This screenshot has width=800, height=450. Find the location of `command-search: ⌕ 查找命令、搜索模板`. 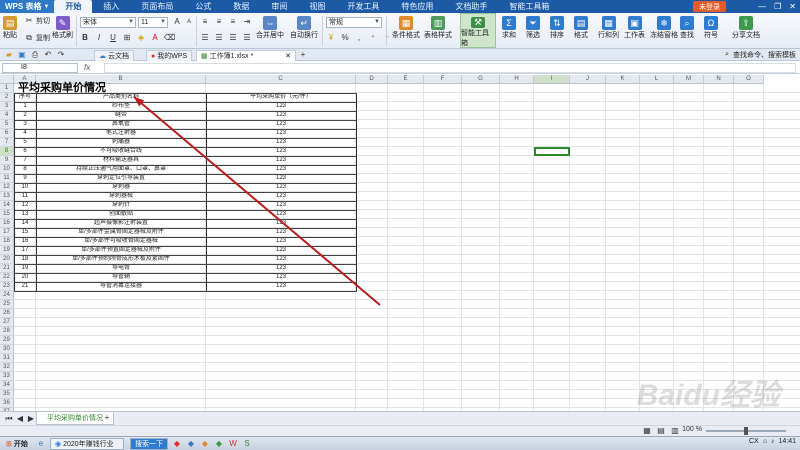

command-search: ⌕ 查找命令、搜索模板 is located at coordinates (760, 55).